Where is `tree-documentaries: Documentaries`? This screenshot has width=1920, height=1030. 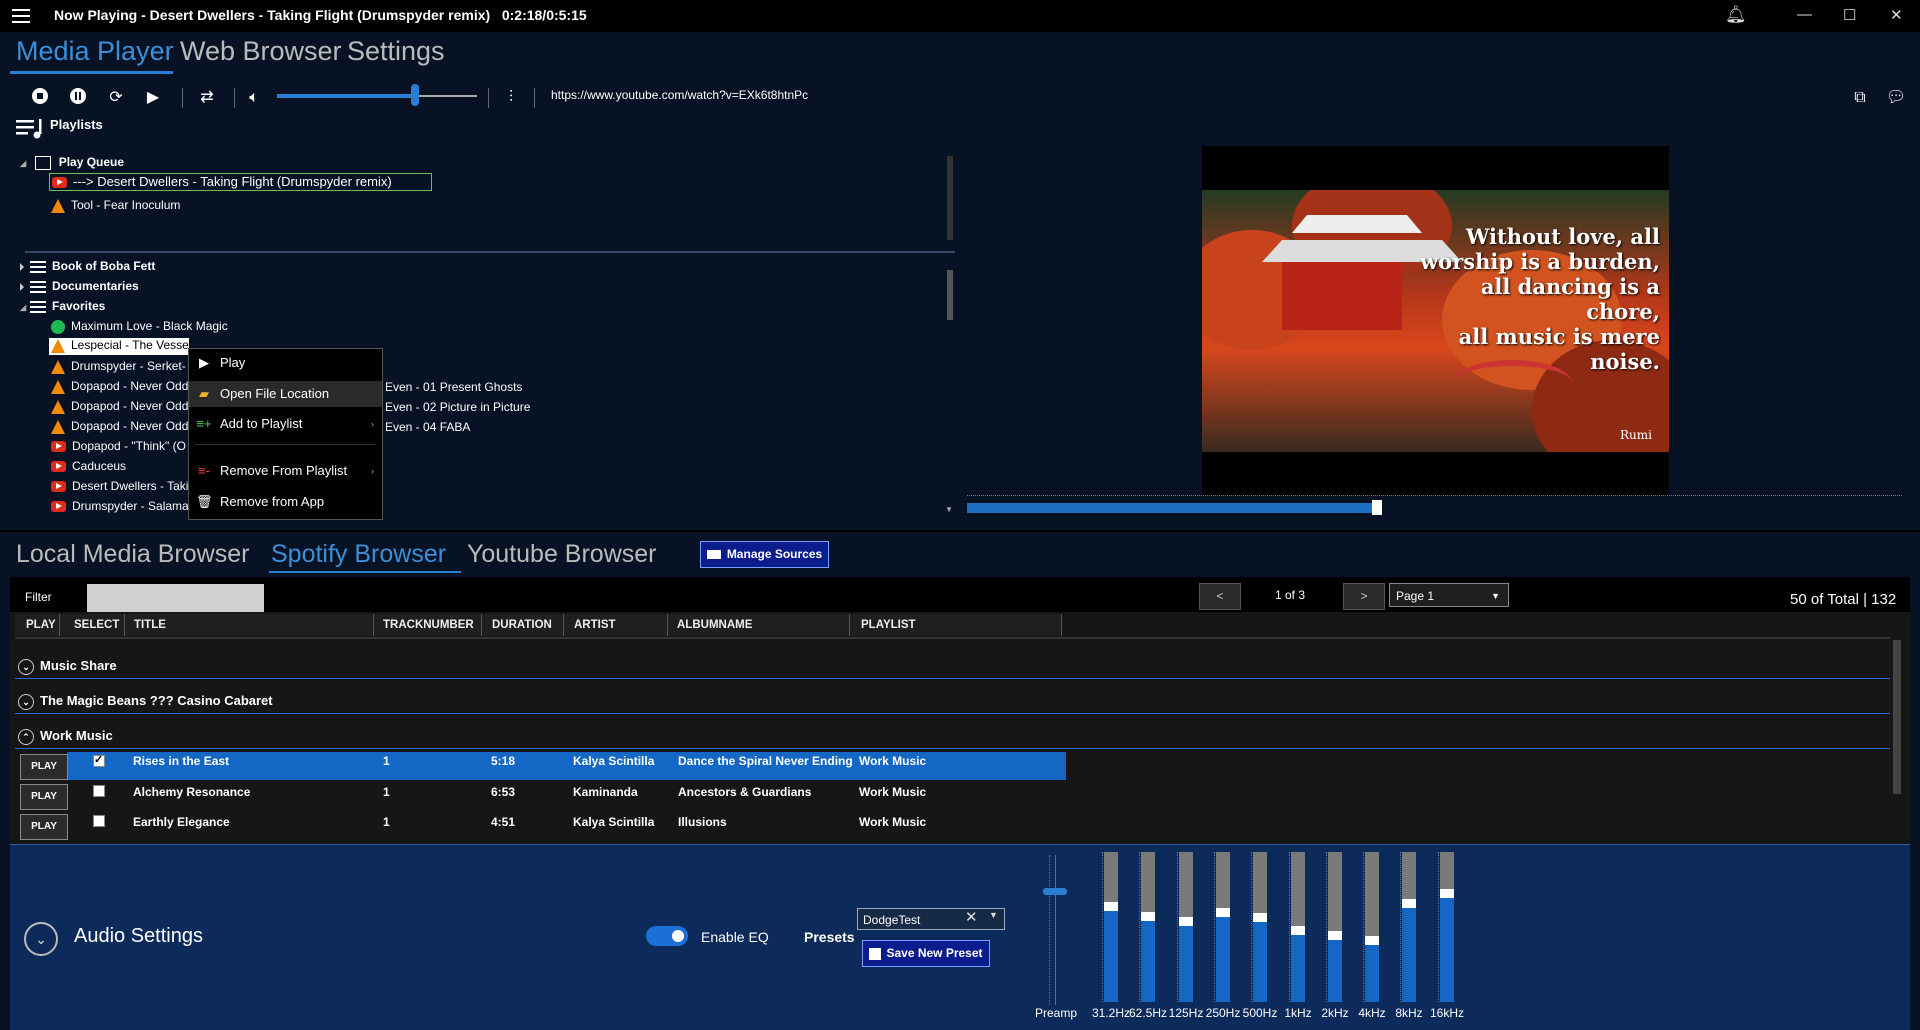 tree-documentaries: Documentaries is located at coordinates (79, 286).